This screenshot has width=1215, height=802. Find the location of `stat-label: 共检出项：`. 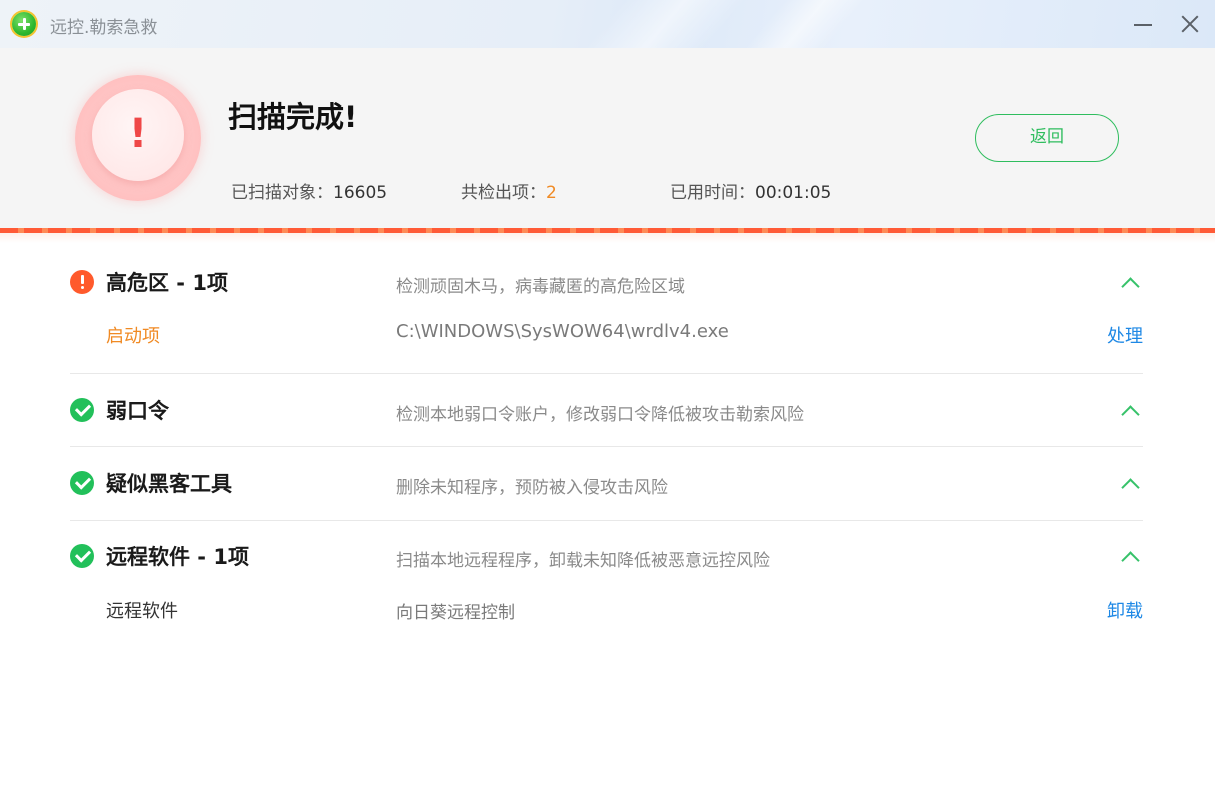

stat-label: 共检出项： is located at coordinates (503, 193).